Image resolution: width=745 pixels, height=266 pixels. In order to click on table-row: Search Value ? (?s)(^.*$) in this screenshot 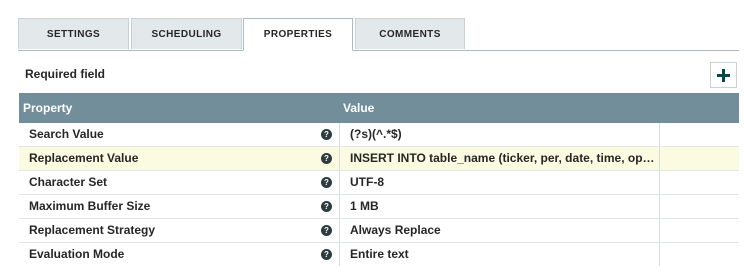, I will do `click(379, 135)`.